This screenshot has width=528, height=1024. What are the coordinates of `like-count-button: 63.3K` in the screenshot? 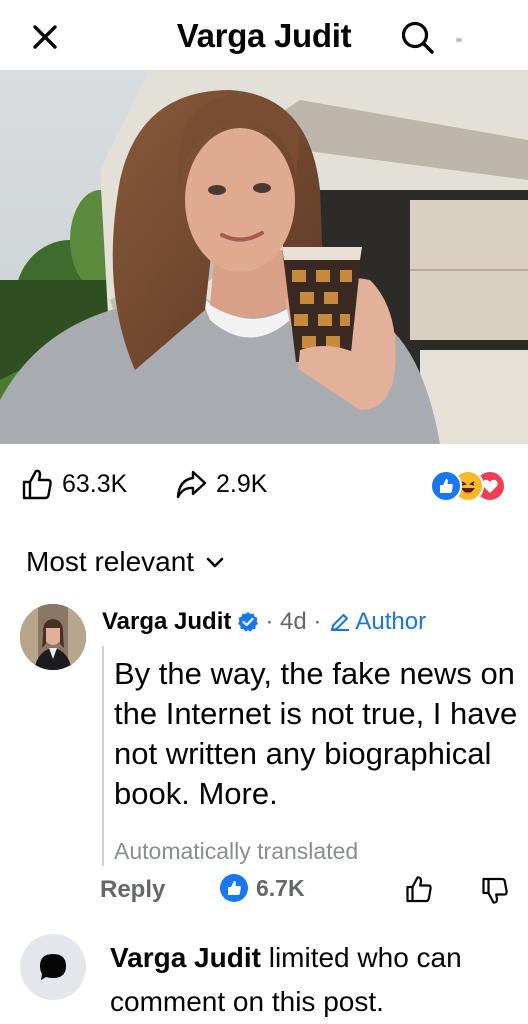 It's located at (73, 484).